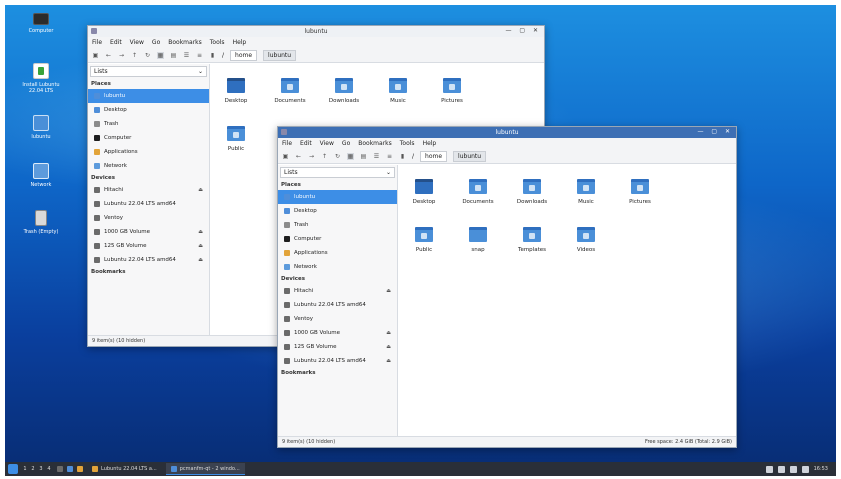 This screenshot has height=479, width=841. I want to click on path-lubuntu: lubuntu, so click(280, 55).